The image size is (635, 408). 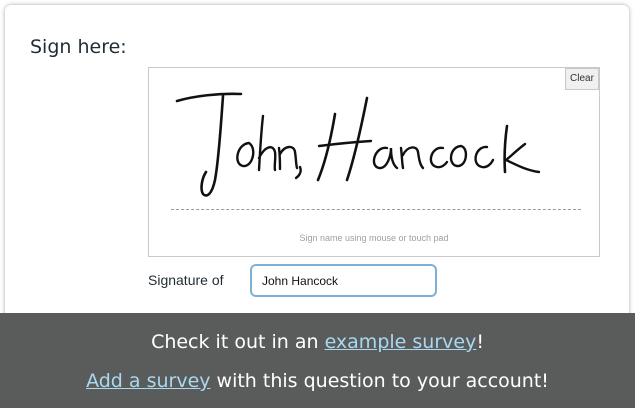 What do you see at coordinates (186, 280) in the screenshot?
I see `signature-of-label: Signature of` at bounding box center [186, 280].